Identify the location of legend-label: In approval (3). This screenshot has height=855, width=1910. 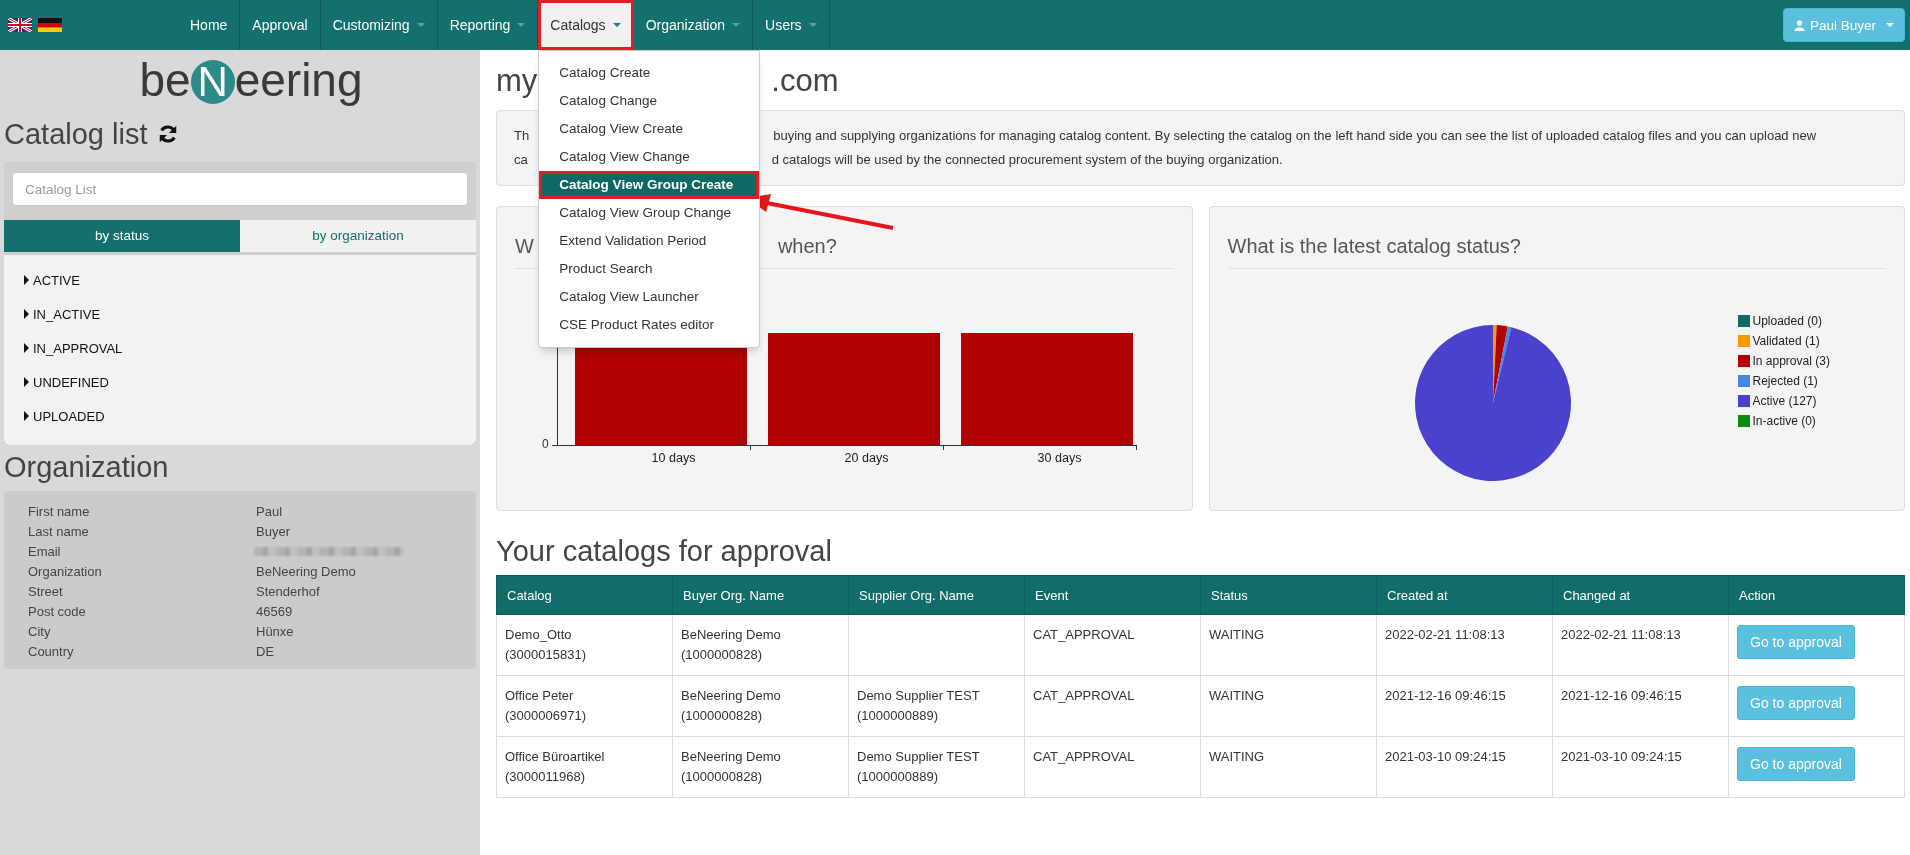
(1791, 361).